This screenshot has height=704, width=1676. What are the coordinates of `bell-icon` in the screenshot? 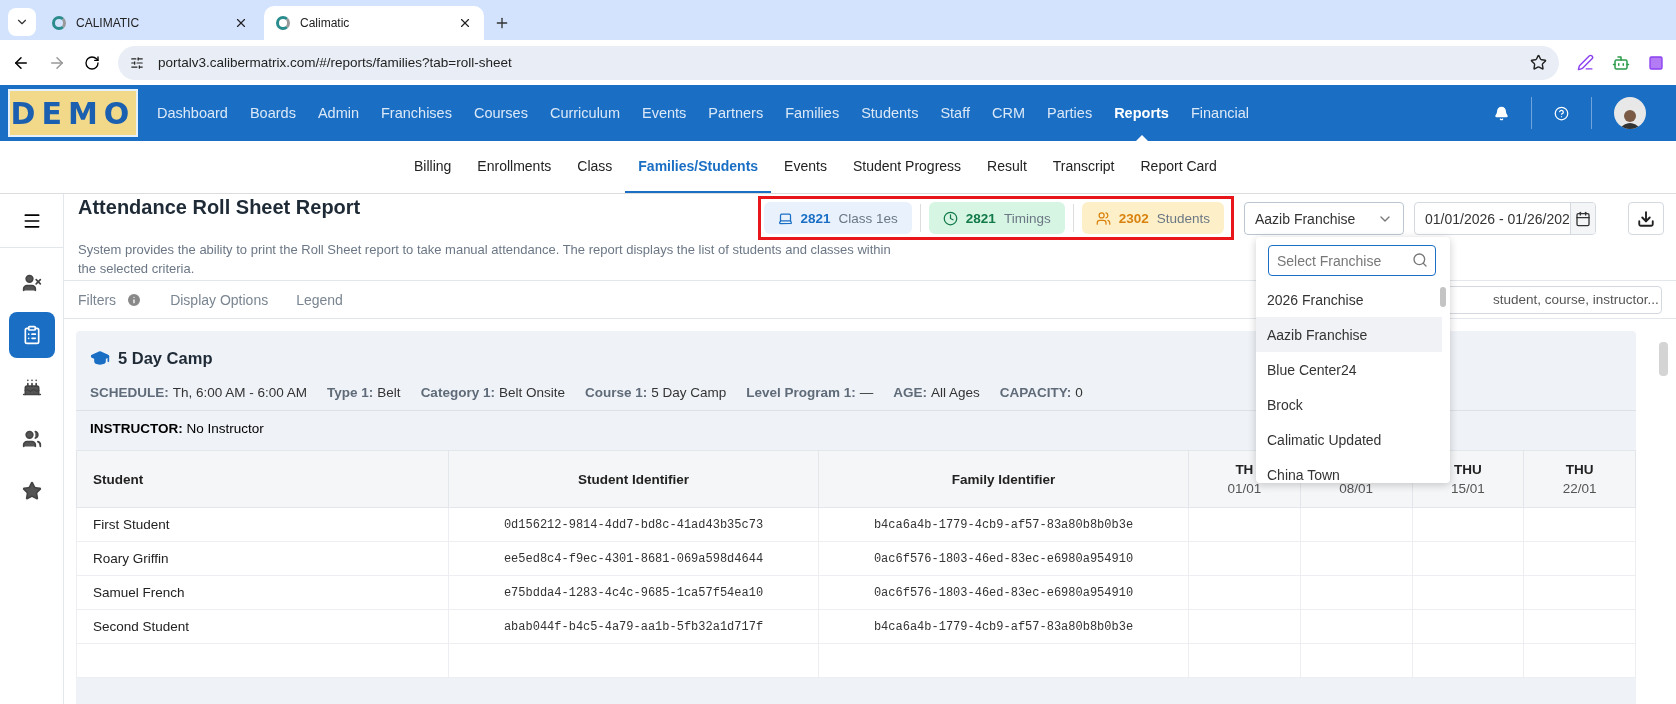 It's located at (1501, 113).